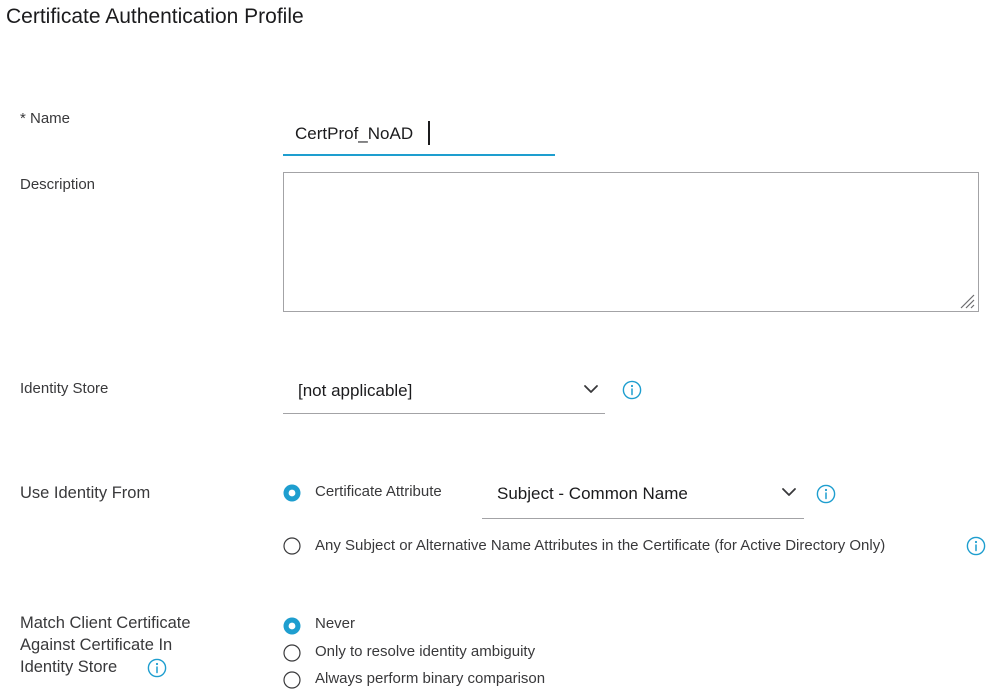 Image resolution: width=999 pixels, height=697 pixels. Describe the element at coordinates (429, 133) in the screenshot. I see `text-caret` at that location.